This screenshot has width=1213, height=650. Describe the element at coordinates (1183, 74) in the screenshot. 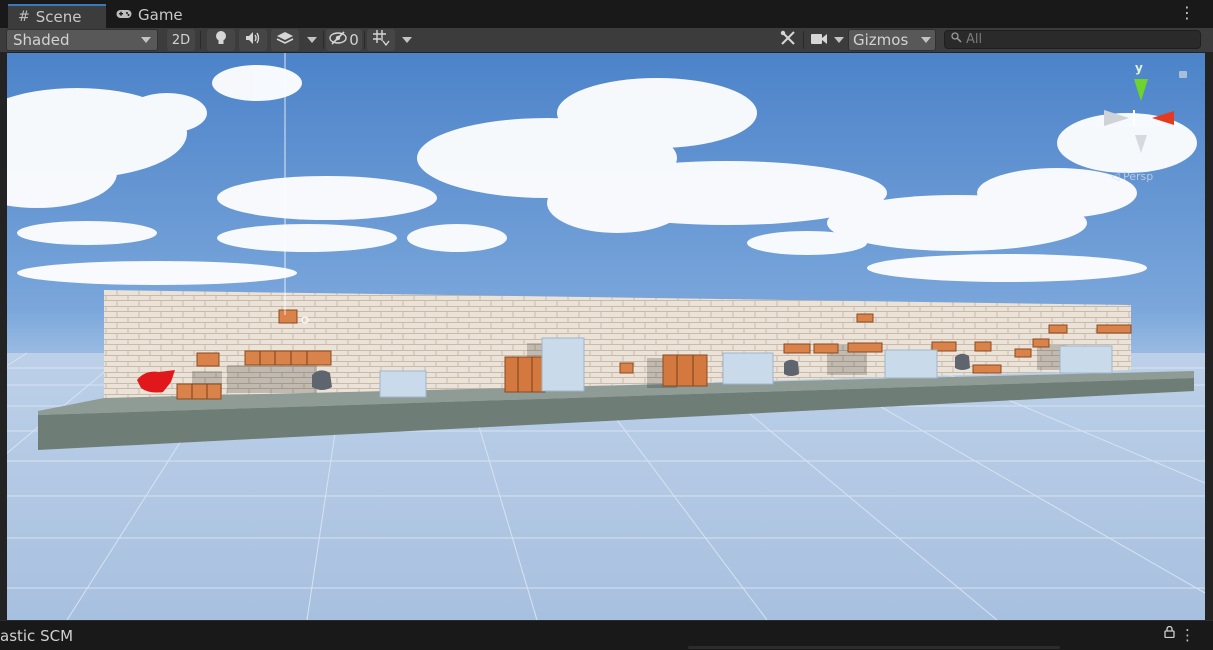

I see `gizmo-lock-icon` at that location.